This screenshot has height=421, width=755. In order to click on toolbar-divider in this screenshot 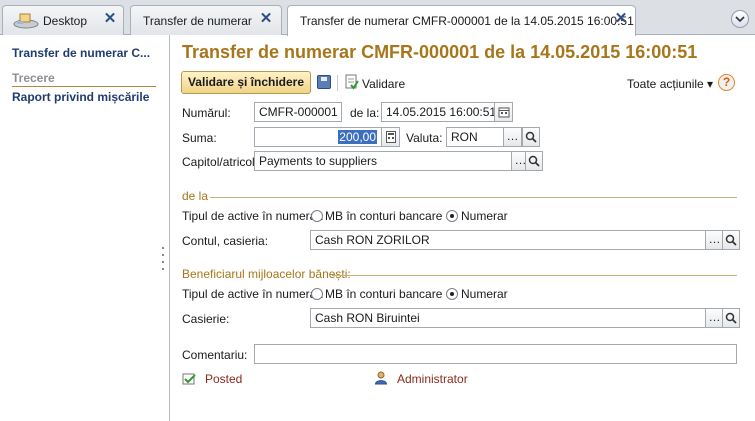, I will do `click(337, 83)`.